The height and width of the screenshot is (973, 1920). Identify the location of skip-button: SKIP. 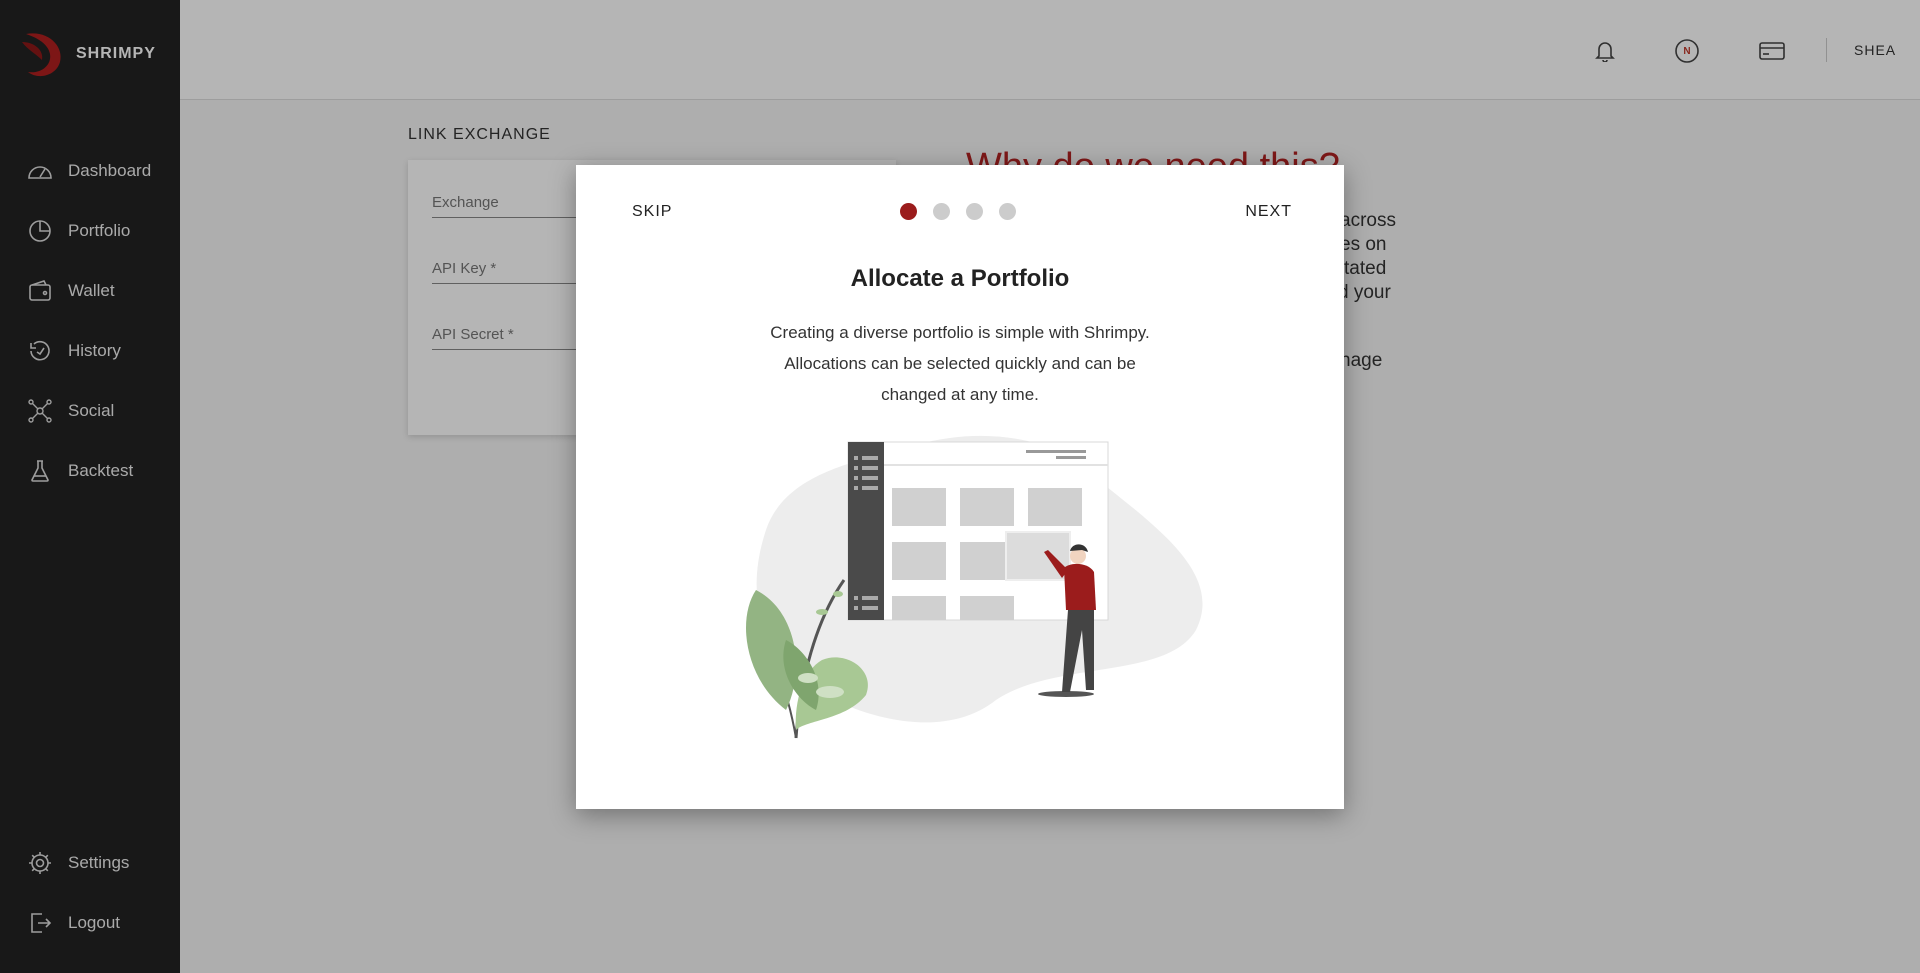
(652, 212).